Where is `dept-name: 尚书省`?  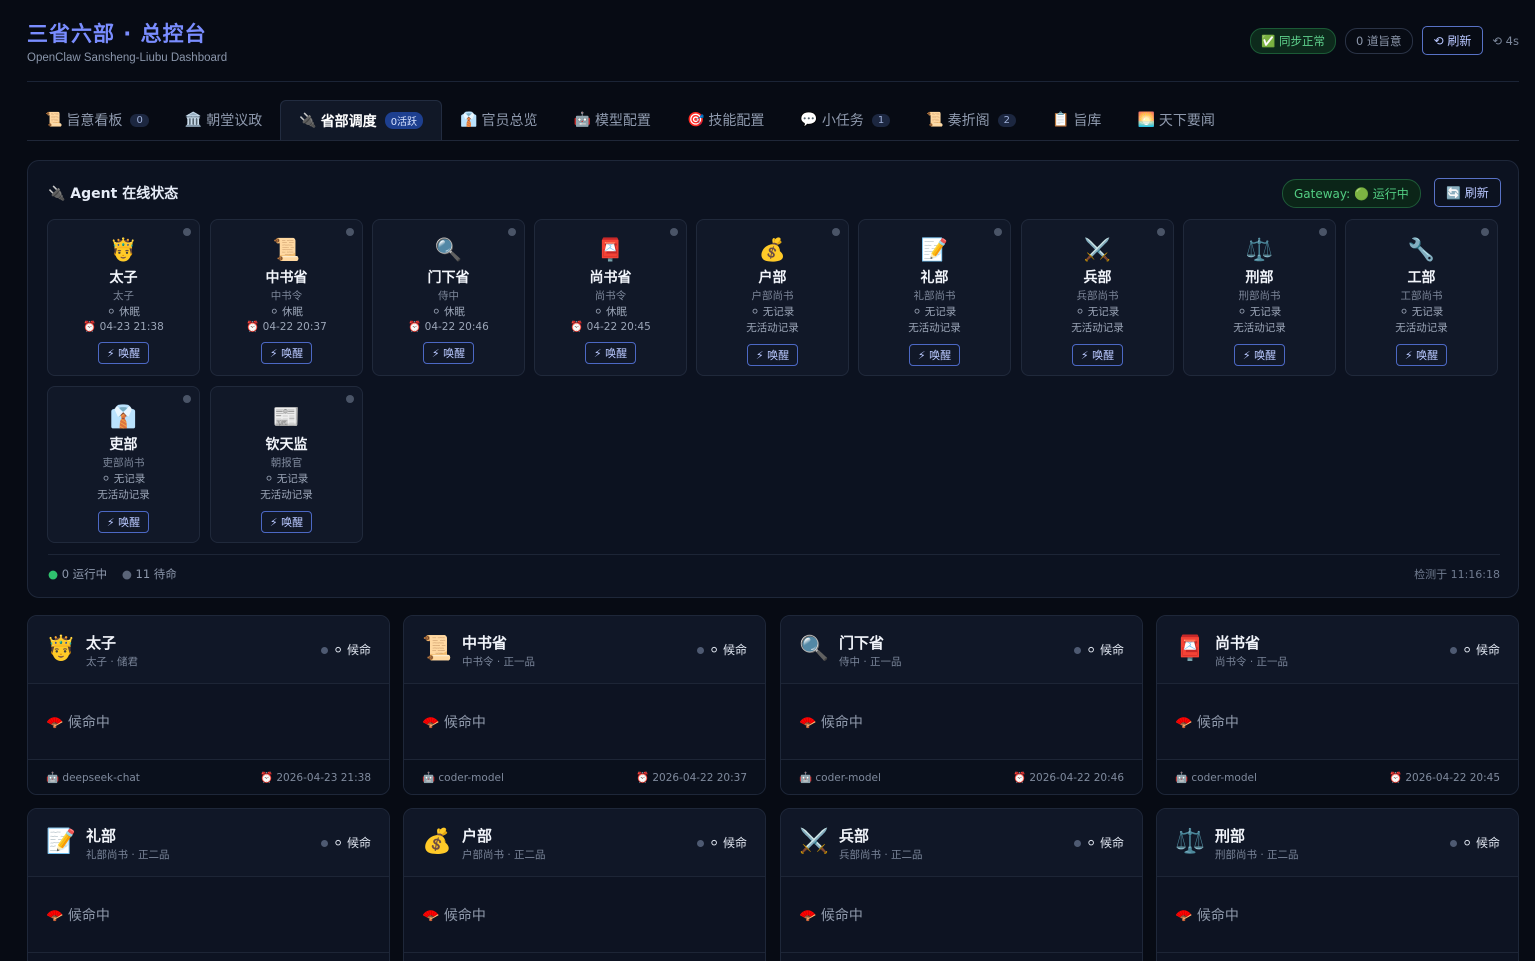 dept-name: 尚书省 is located at coordinates (1238, 643).